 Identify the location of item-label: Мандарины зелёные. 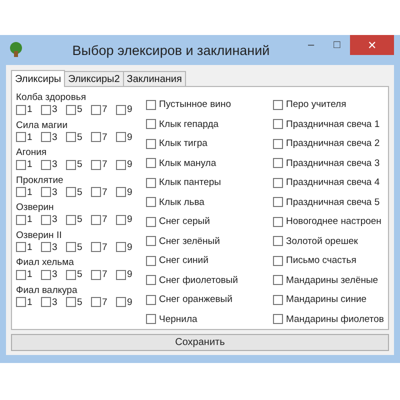
(332, 280).